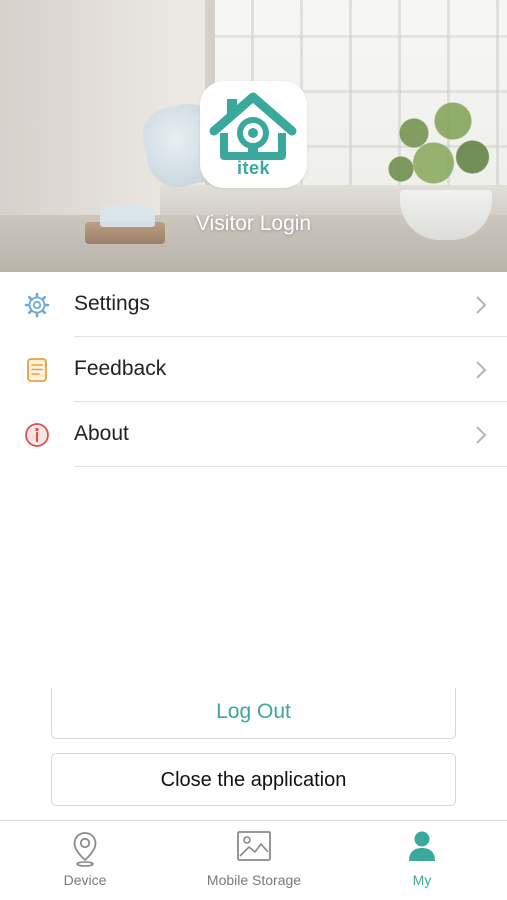  What do you see at coordinates (85, 849) in the screenshot?
I see `location-pin-icon` at bounding box center [85, 849].